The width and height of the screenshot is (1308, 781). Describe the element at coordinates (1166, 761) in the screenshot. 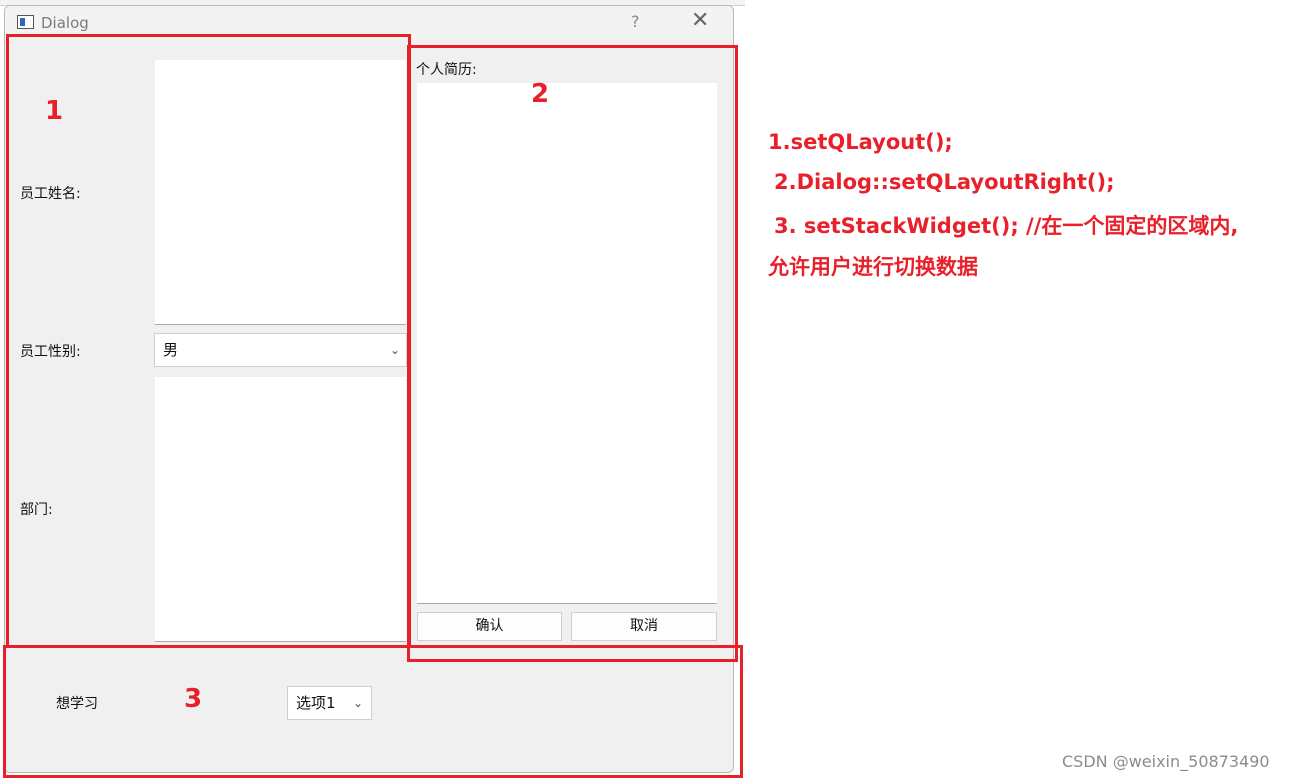

I see `watermark: CSDN @weixin_50873490` at that location.